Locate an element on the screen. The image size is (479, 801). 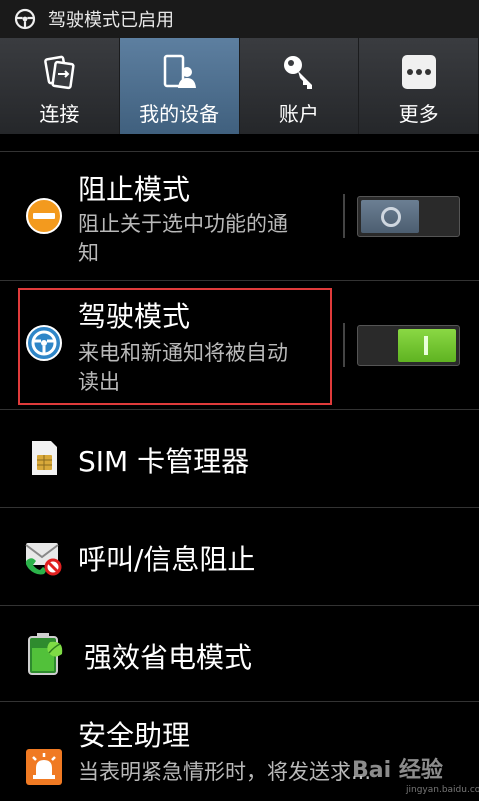
settings-tab-bar: 连接 我的设备 账户 更多 is located at coordinates (239, 86).